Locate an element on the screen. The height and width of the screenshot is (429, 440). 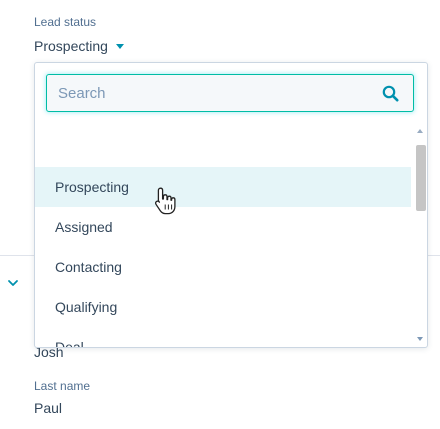
search-input is located at coordinates (207, 93).